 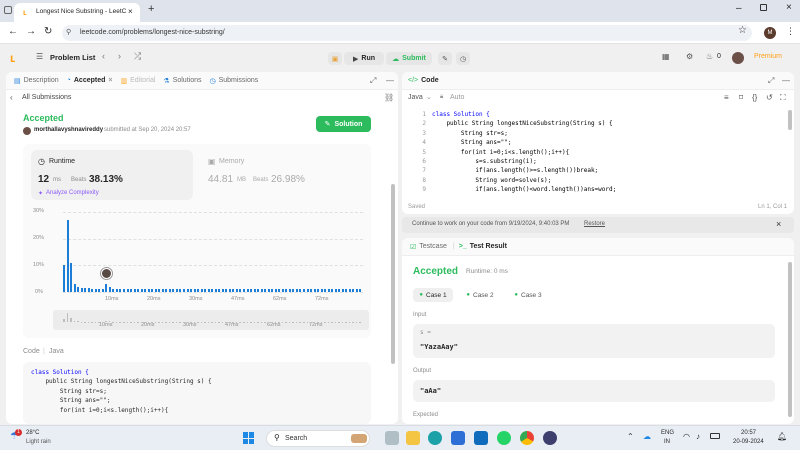 I want to click on format-icon: ≡, so click(x=726, y=97).